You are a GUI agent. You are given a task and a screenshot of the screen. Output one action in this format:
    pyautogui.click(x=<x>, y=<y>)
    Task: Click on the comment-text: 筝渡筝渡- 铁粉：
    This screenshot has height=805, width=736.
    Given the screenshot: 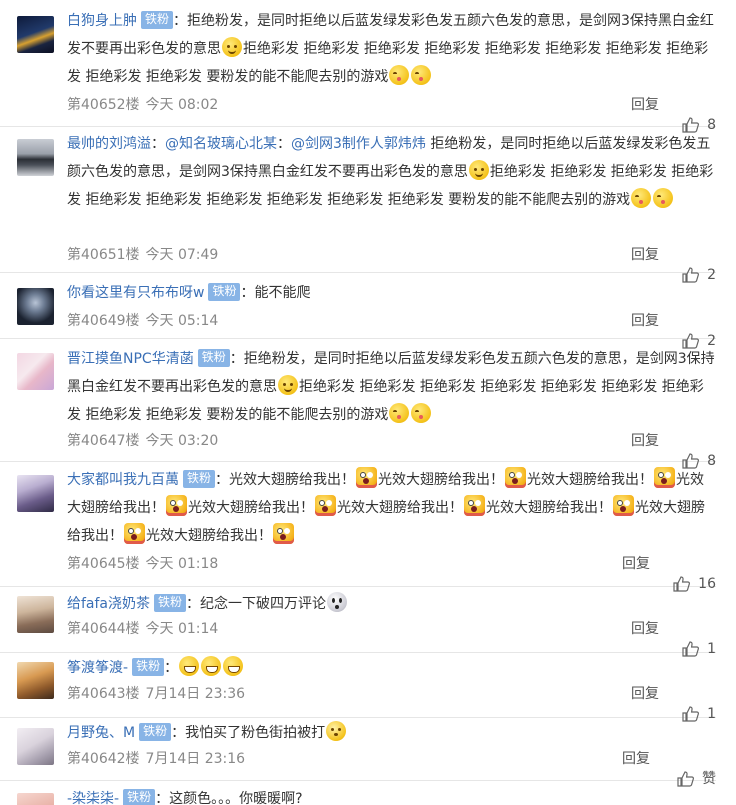 What is the action you would take?
    pyautogui.click(x=391, y=668)
    